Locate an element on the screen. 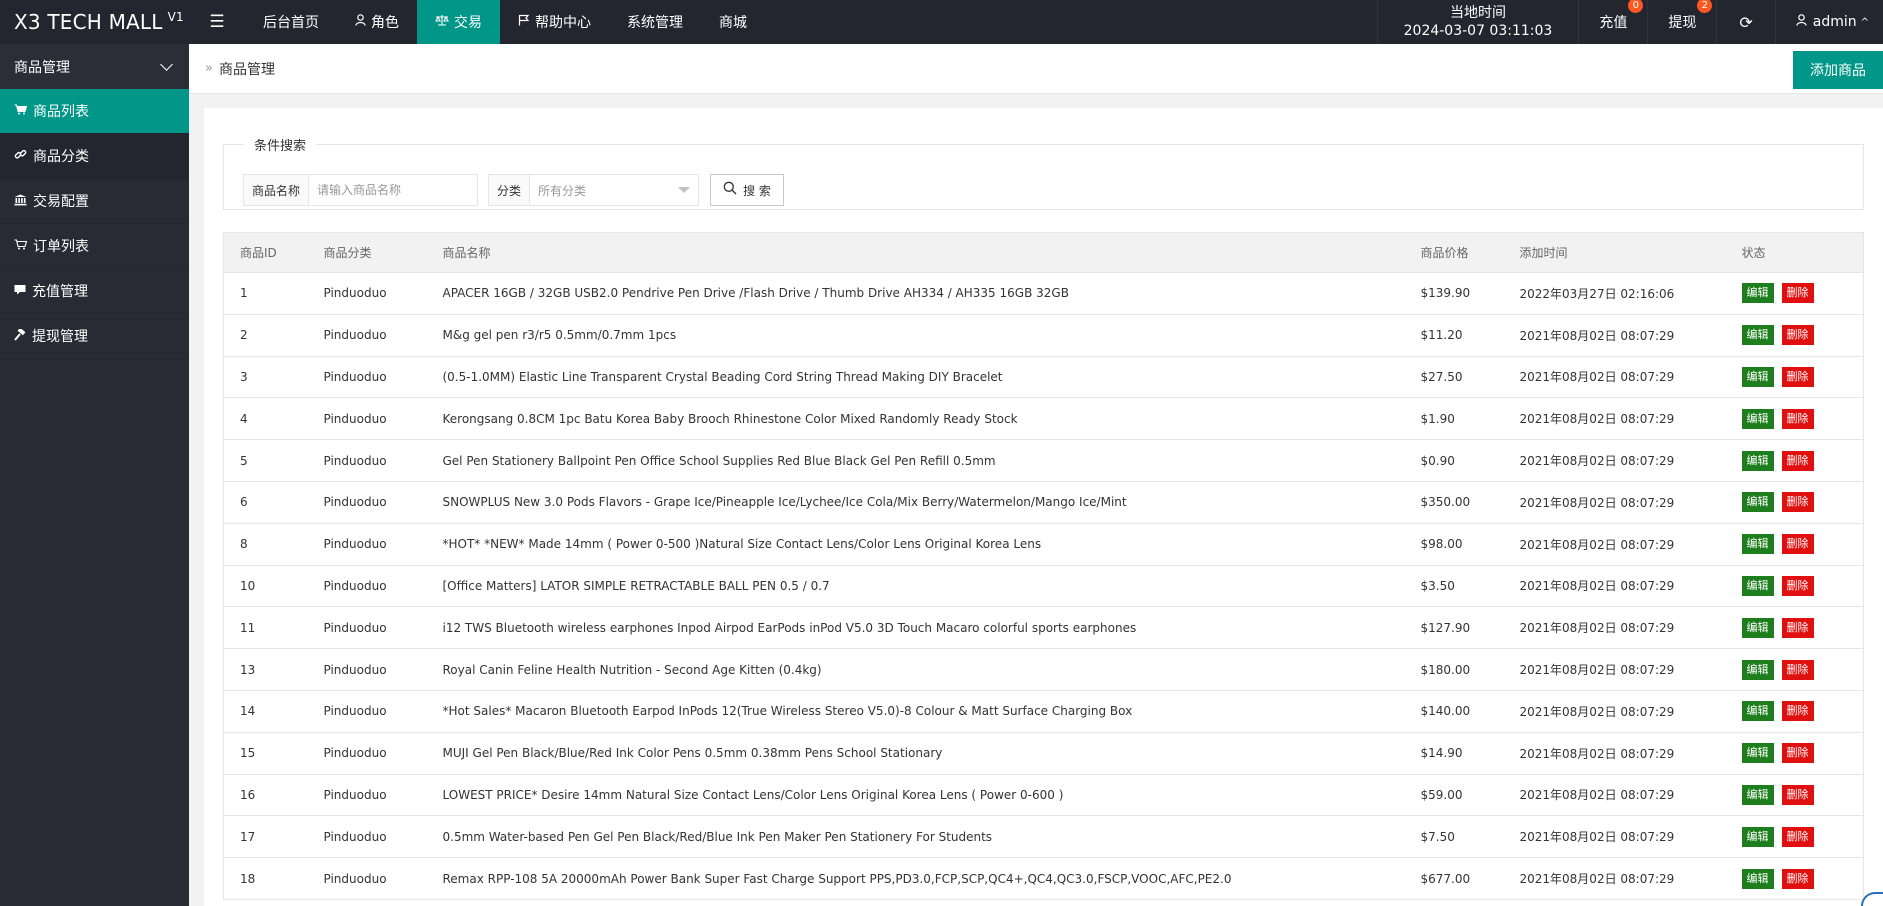 This screenshot has height=906, width=1883. product-name-field: 商品名称 is located at coordinates (361, 190).